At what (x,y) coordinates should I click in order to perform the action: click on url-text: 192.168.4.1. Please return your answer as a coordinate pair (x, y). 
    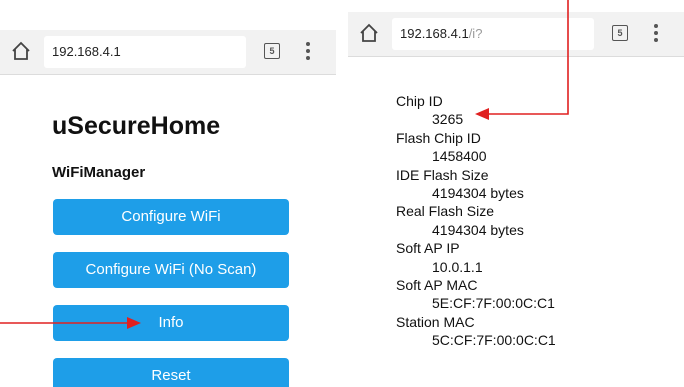
    Looking at the image, I should click on (86, 51).